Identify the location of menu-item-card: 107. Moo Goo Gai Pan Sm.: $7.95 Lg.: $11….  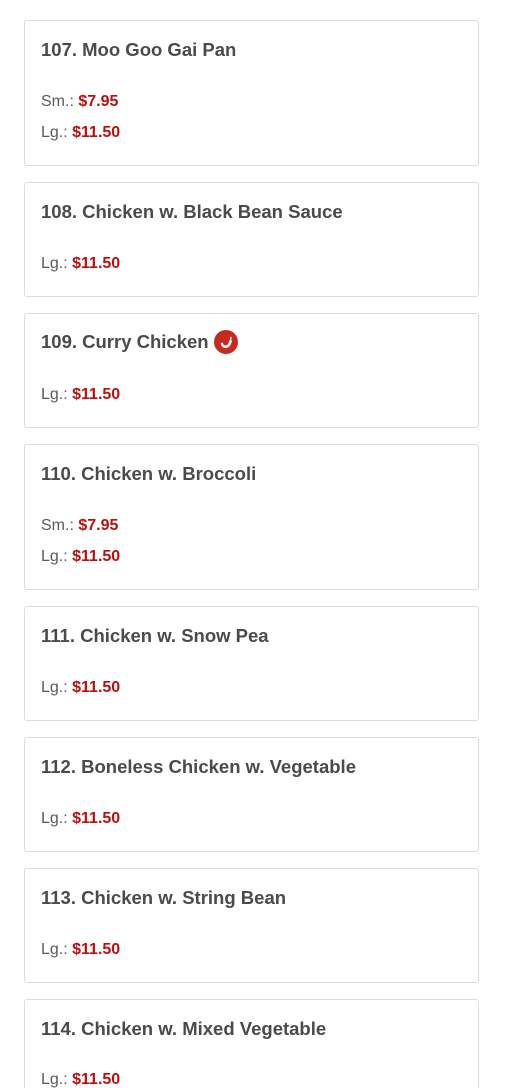
(251, 93).